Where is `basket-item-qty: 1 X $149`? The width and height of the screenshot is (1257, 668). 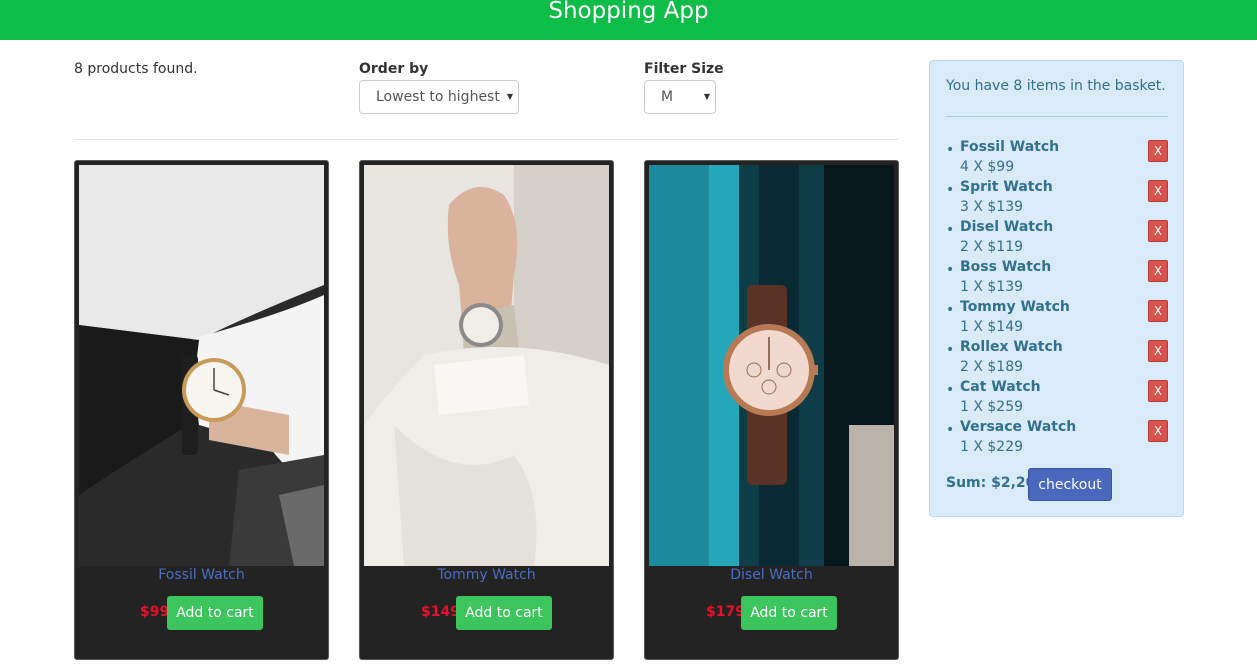
basket-item-qty: 1 X $149 is located at coordinates (992, 327).